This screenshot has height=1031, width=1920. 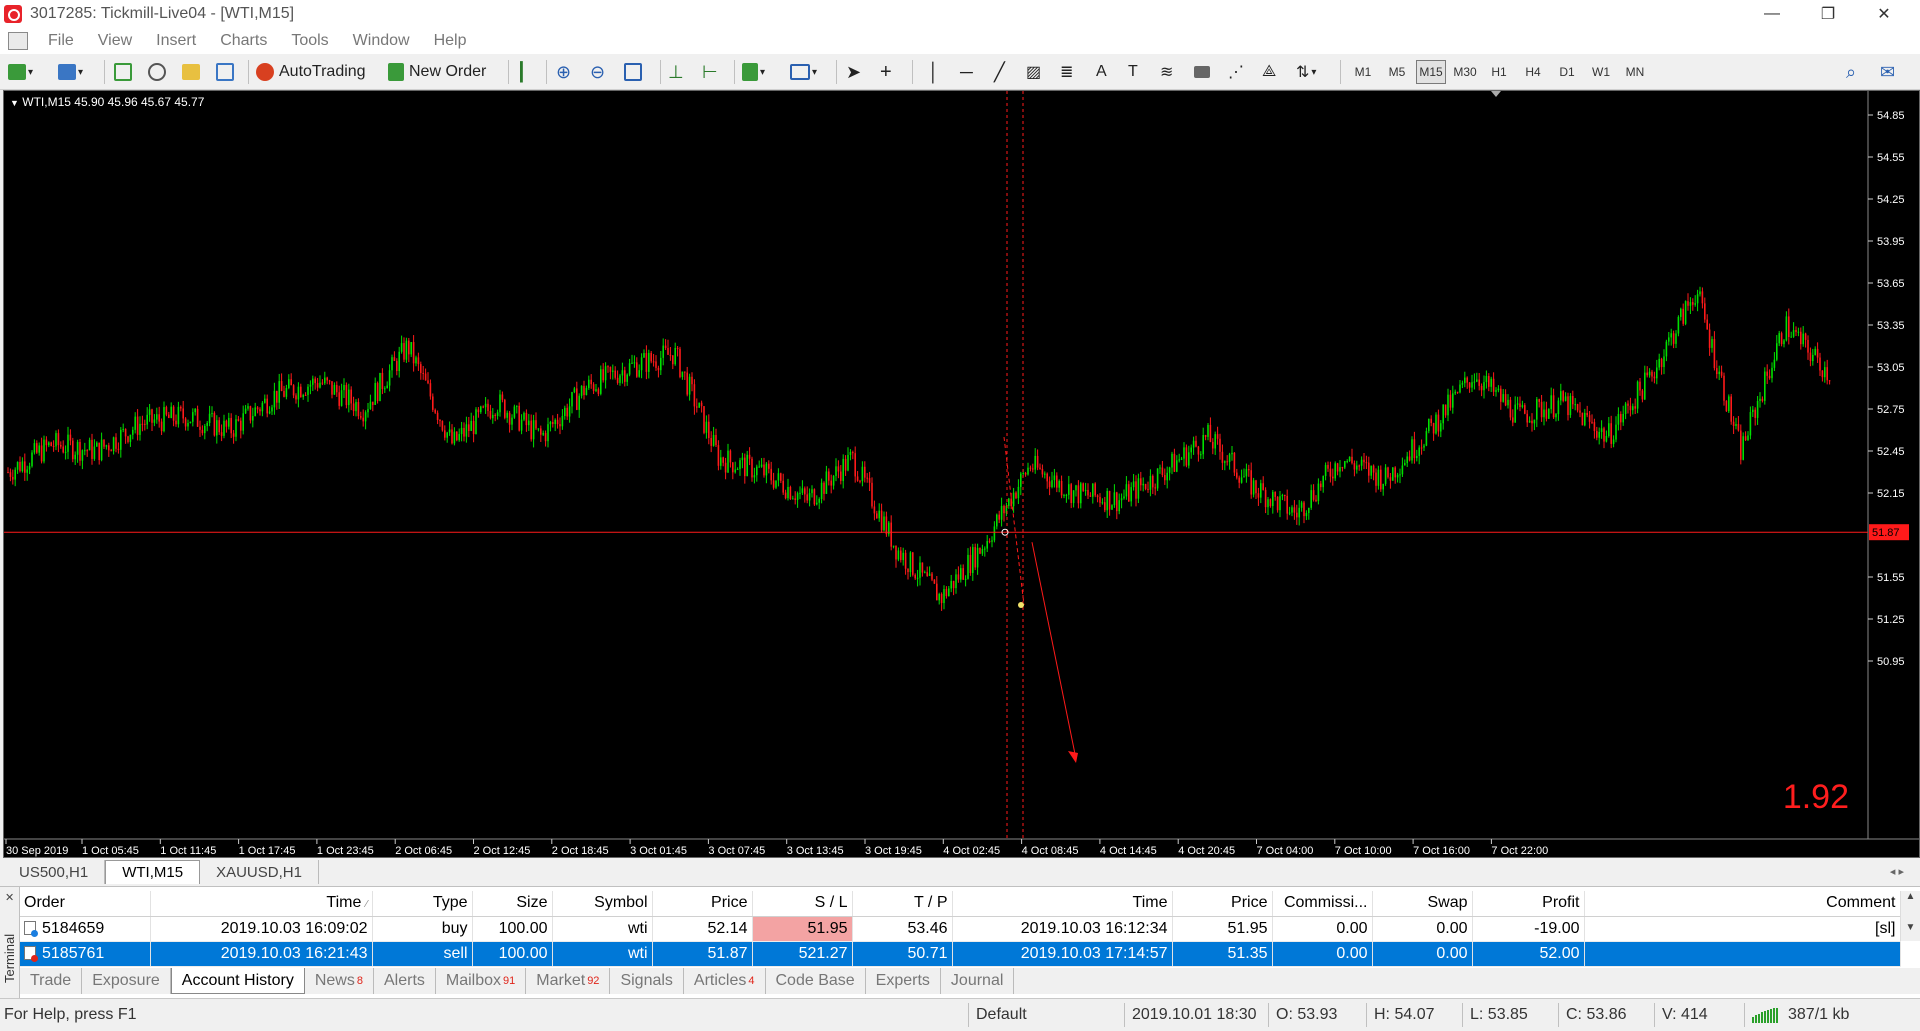 What do you see at coordinates (720, 980) in the screenshot?
I see `tab-articles-label: Articles` at bounding box center [720, 980].